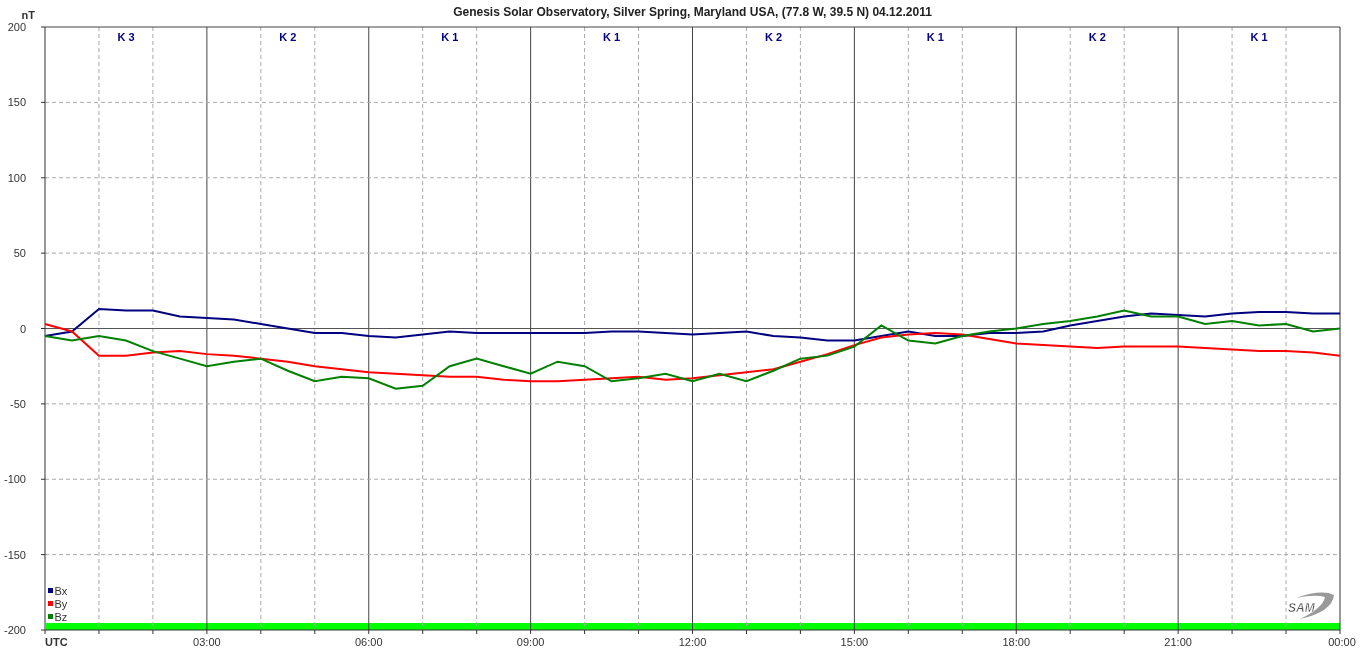 The height and width of the screenshot is (657, 1360). What do you see at coordinates (61, 617) in the screenshot?
I see `legend-label: Bz` at bounding box center [61, 617].